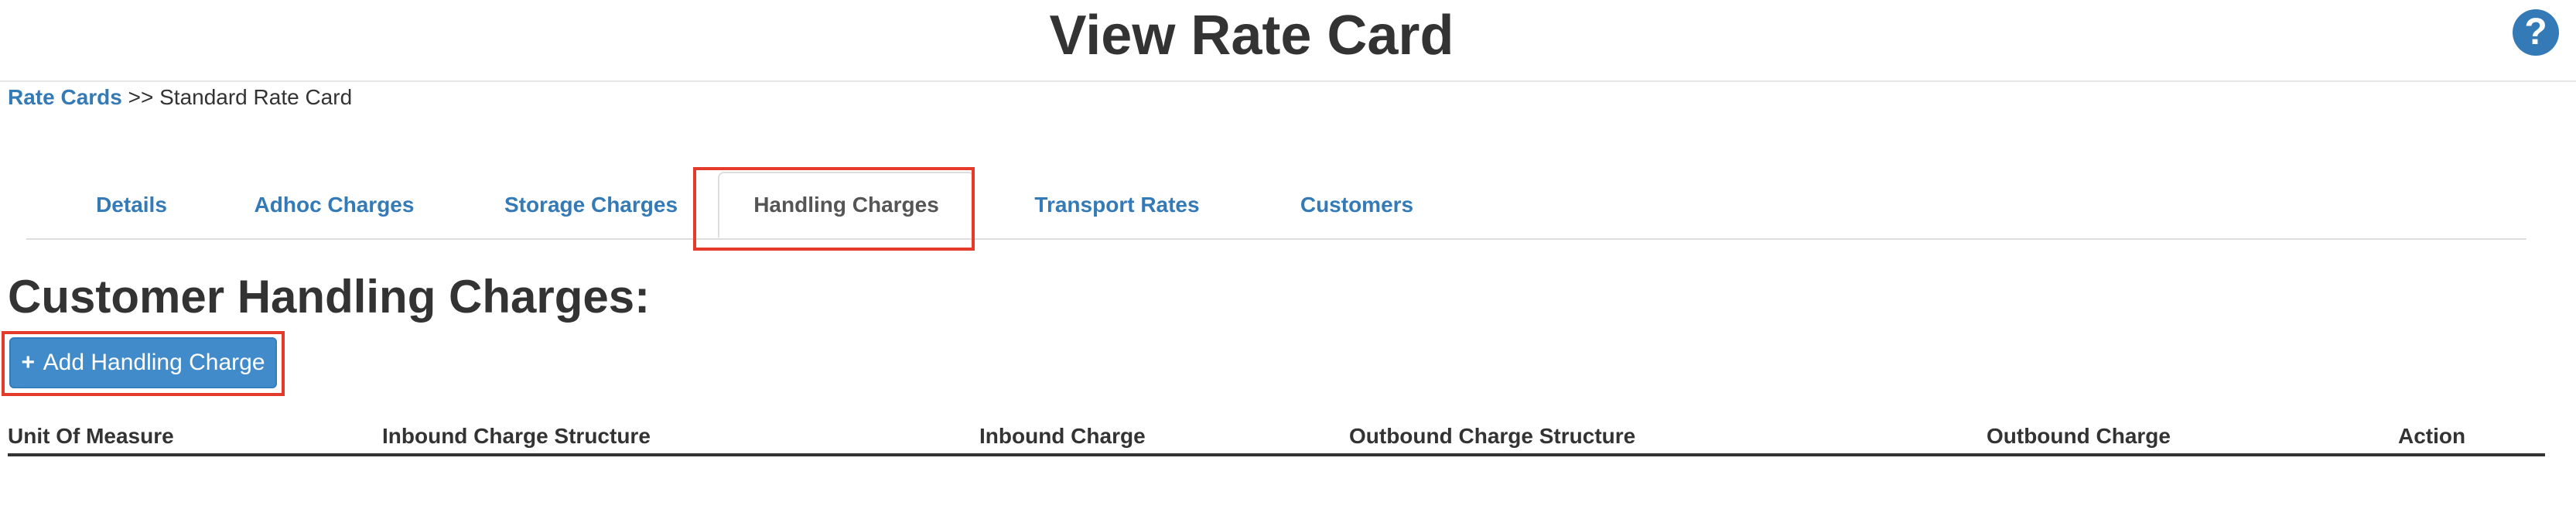  Describe the element at coordinates (65, 97) in the screenshot. I see `breadcrumb-link-rate-cards: Rate Cards` at that location.